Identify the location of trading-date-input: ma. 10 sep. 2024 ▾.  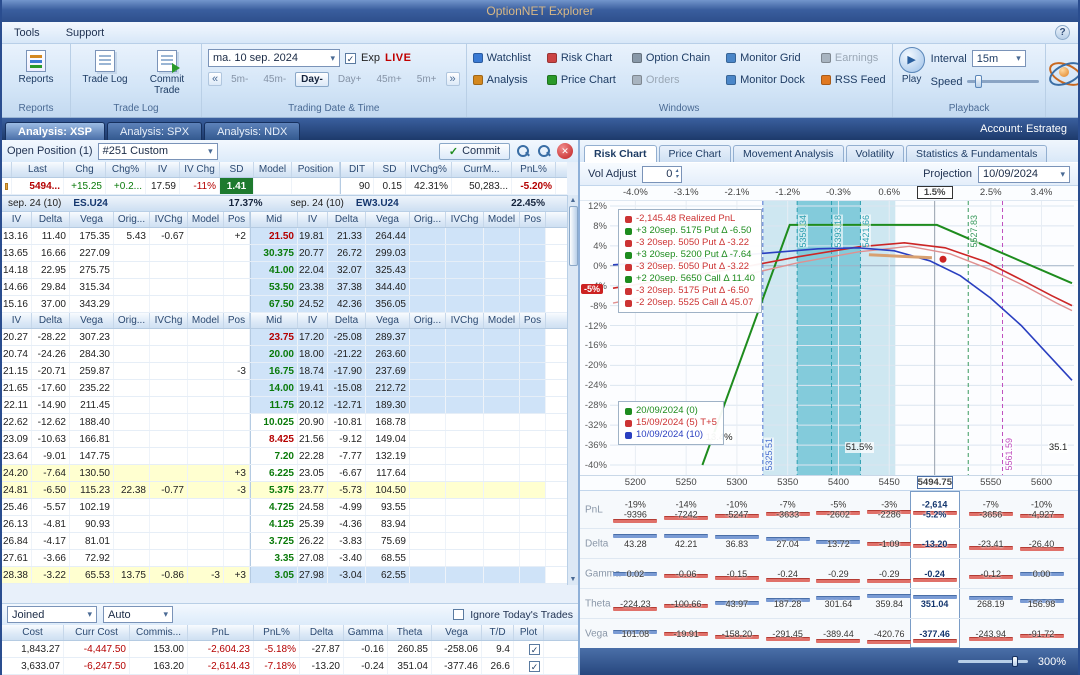
(274, 58).